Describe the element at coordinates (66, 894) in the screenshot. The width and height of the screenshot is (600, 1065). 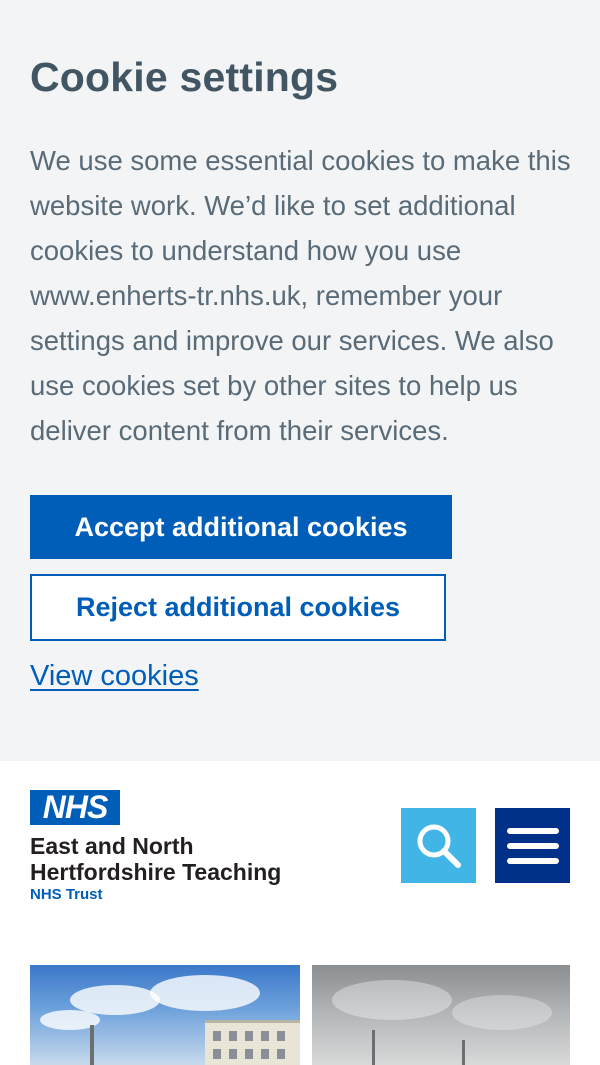
I see `org-subtitle: NHS Trust` at that location.